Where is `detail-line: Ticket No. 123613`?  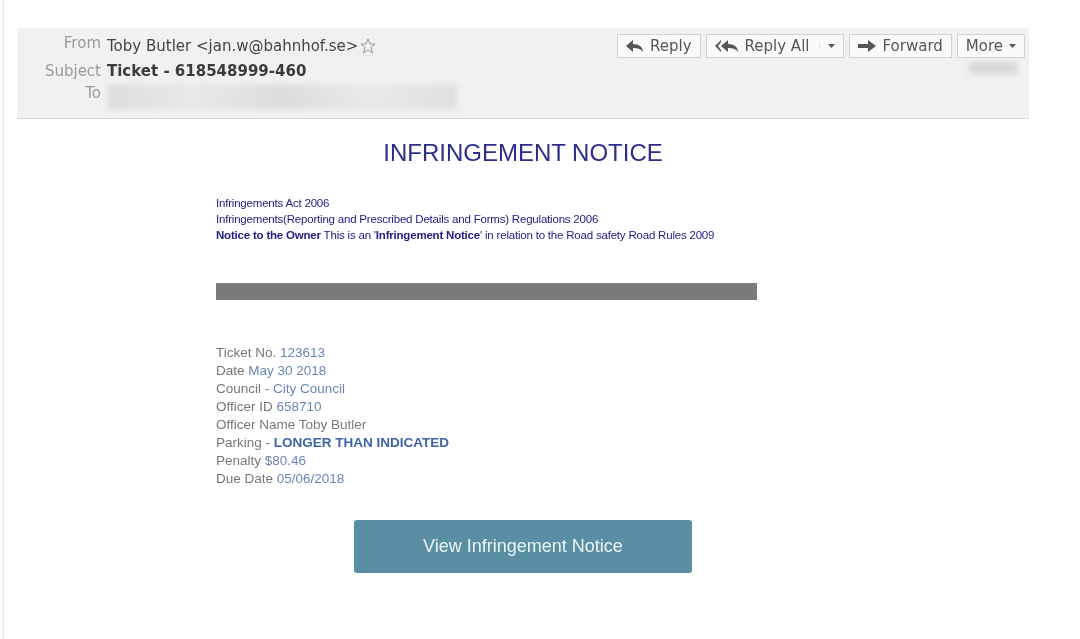
detail-line: Ticket No. 123613 is located at coordinates (271, 353).